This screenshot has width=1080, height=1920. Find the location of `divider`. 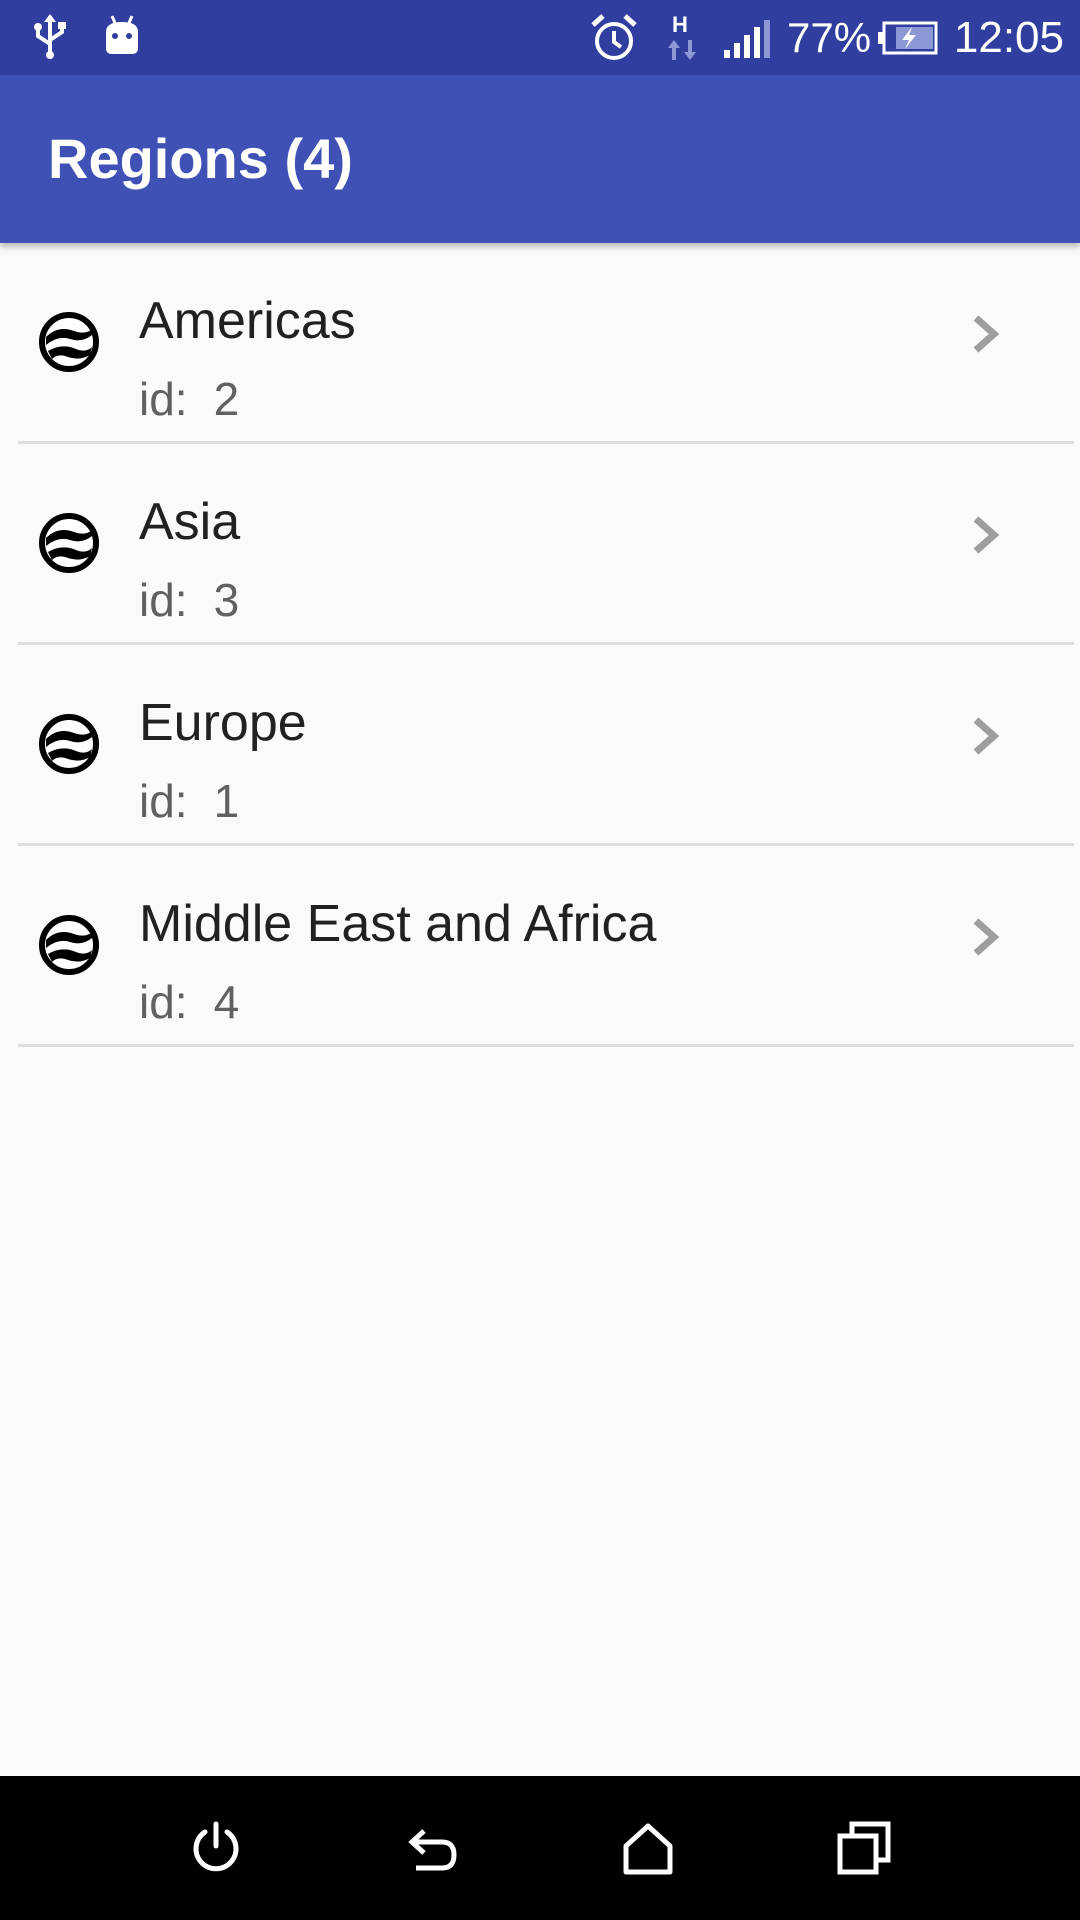

divider is located at coordinates (546, 1045).